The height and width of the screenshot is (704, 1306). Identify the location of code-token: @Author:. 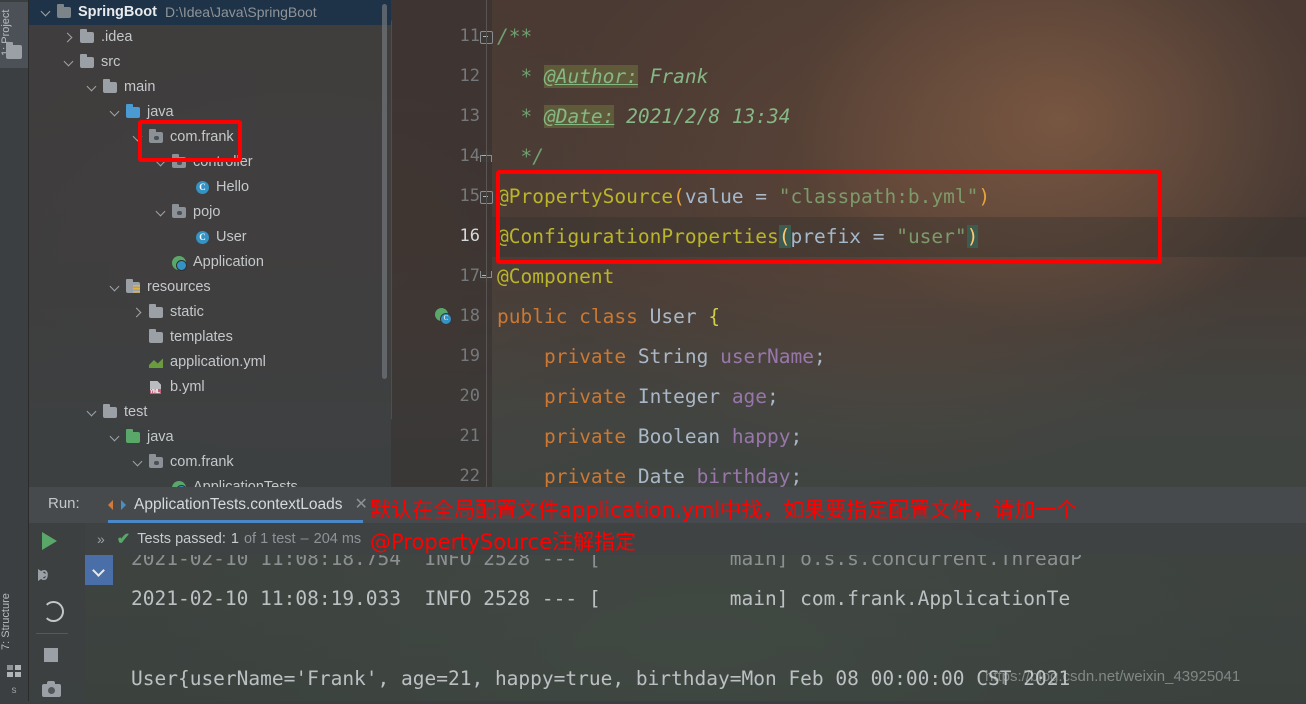
(590, 76).